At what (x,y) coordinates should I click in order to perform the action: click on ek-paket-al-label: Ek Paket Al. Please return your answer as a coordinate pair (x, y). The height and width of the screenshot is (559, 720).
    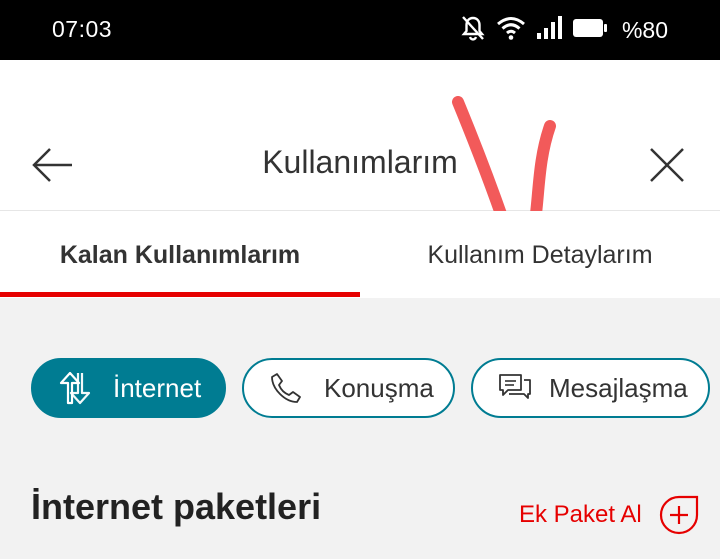
    Looking at the image, I should click on (580, 514).